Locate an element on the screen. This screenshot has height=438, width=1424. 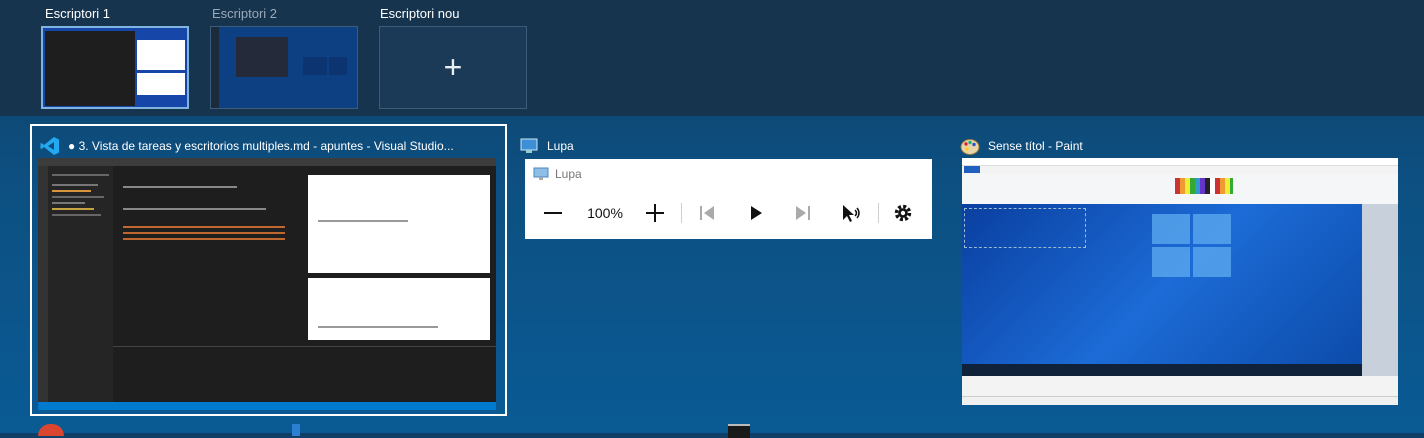
play-button is located at coordinates (756, 213).